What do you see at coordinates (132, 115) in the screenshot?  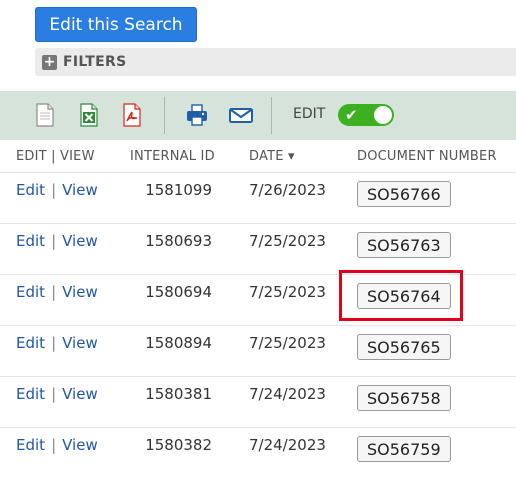 I see `export-pdf-icon` at bounding box center [132, 115].